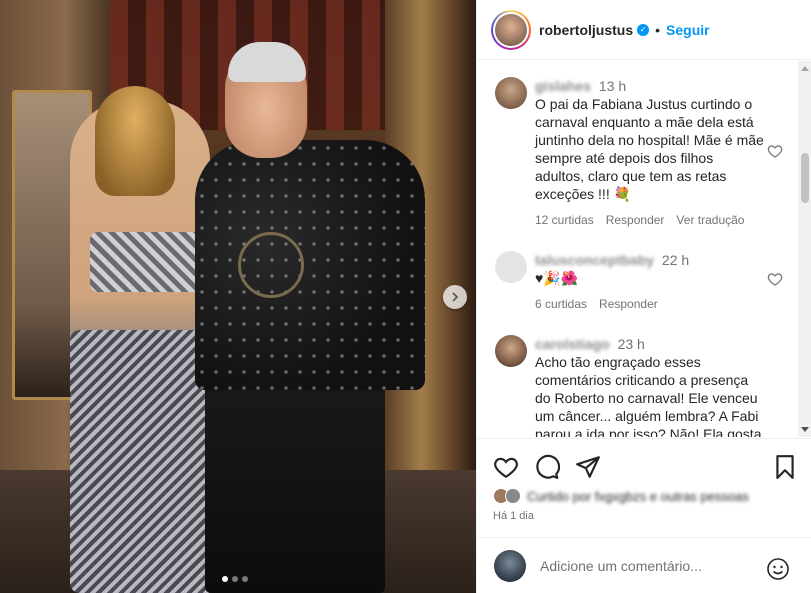 This screenshot has width=811, height=593. What do you see at coordinates (586, 30) in the screenshot?
I see `author-username: robertoljustus` at bounding box center [586, 30].